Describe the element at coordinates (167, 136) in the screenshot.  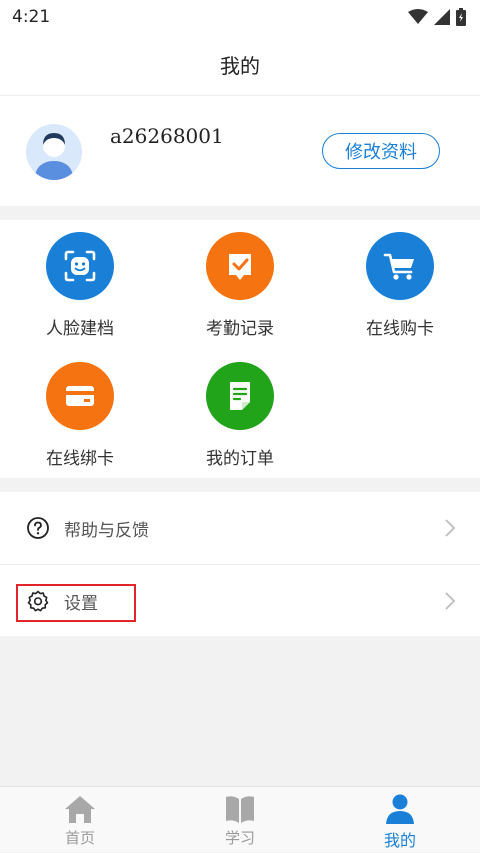
I see `username: a26268001` at that location.